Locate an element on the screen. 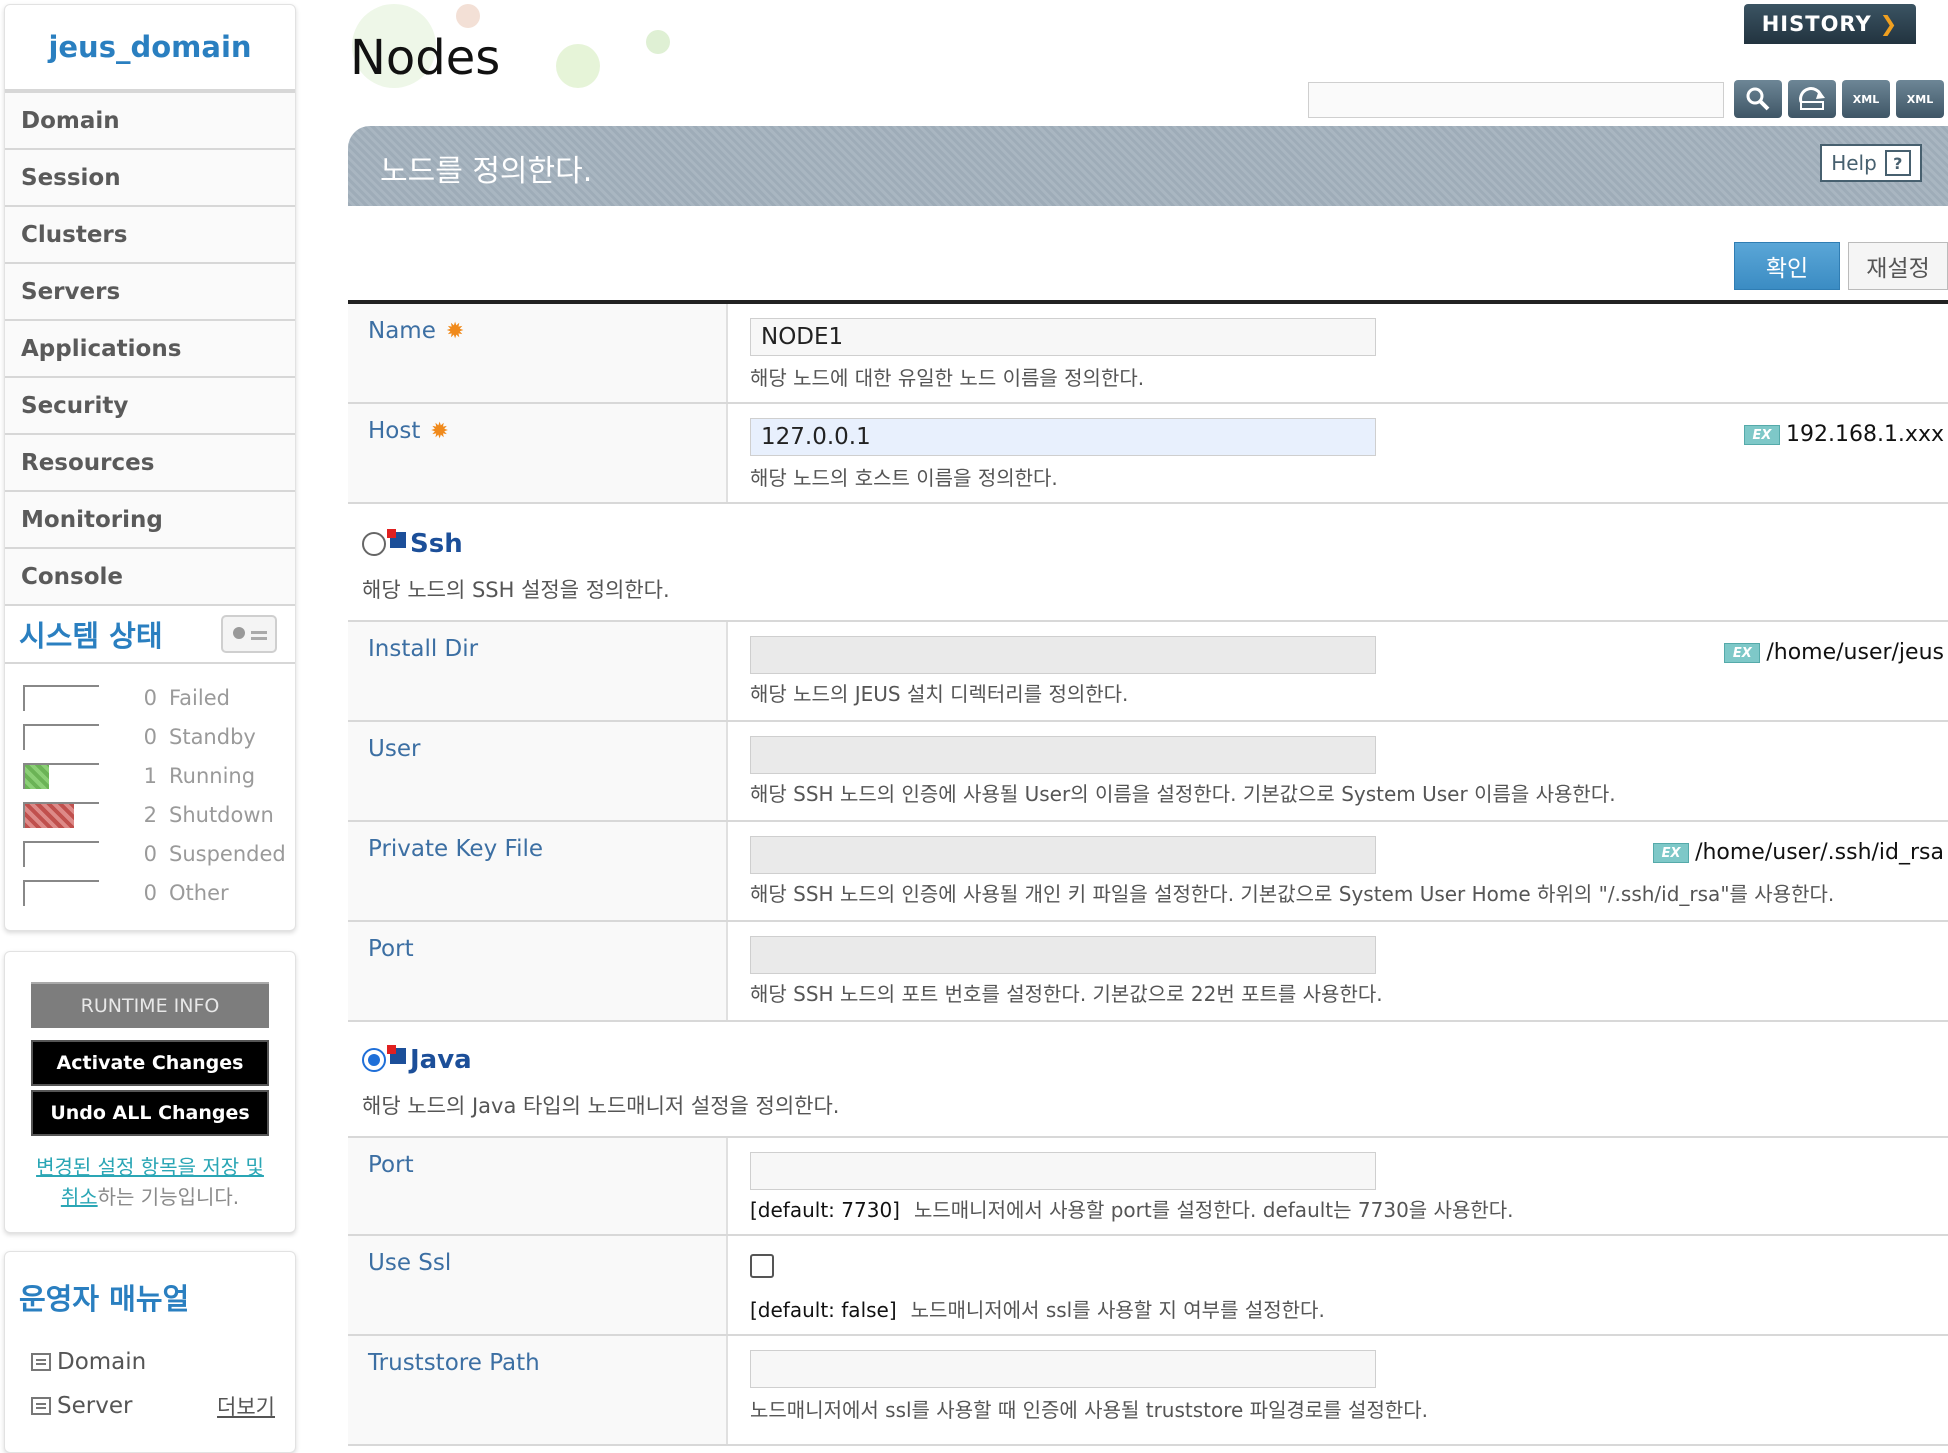 This screenshot has height=1453, width=1948. sidebar-item-applications: Applications is located at coordinates (150, 349).